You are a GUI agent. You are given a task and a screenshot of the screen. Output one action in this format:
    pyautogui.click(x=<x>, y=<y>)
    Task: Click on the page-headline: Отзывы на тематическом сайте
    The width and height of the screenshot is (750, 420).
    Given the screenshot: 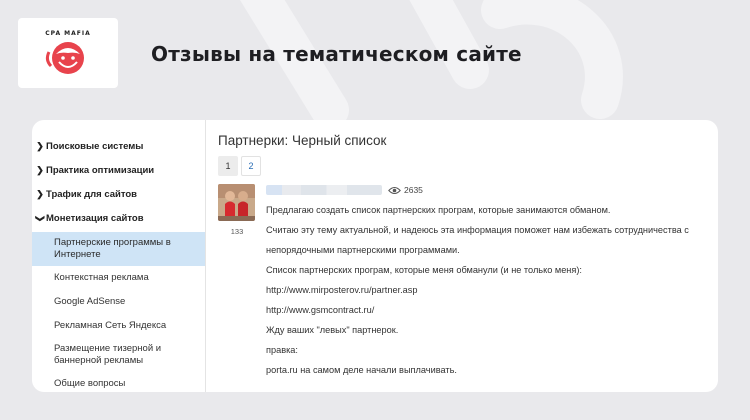 What is the action you would take?
    pyautogui.click(x=336, y=54)
    